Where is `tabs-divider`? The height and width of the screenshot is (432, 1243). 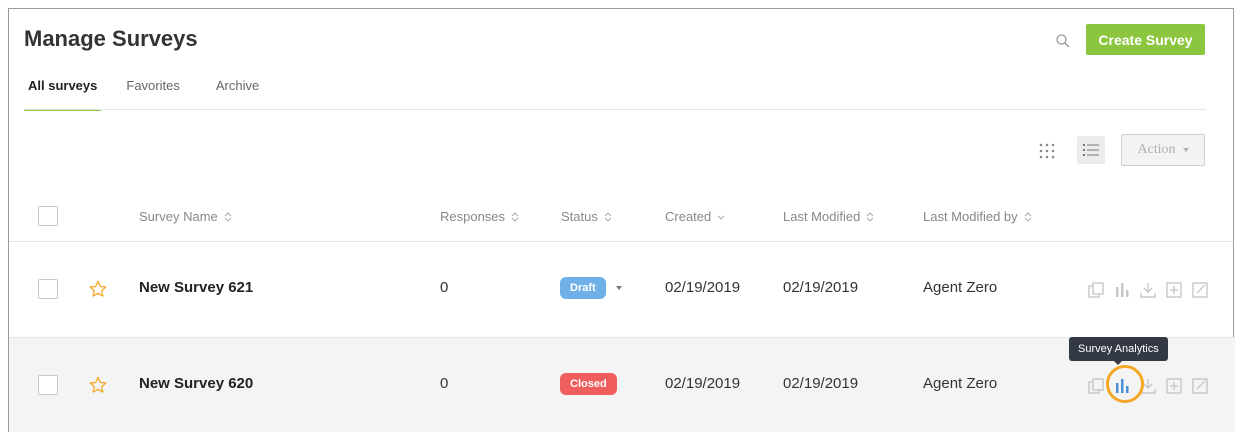
tabs-divider is located at coordinates (615, 109).